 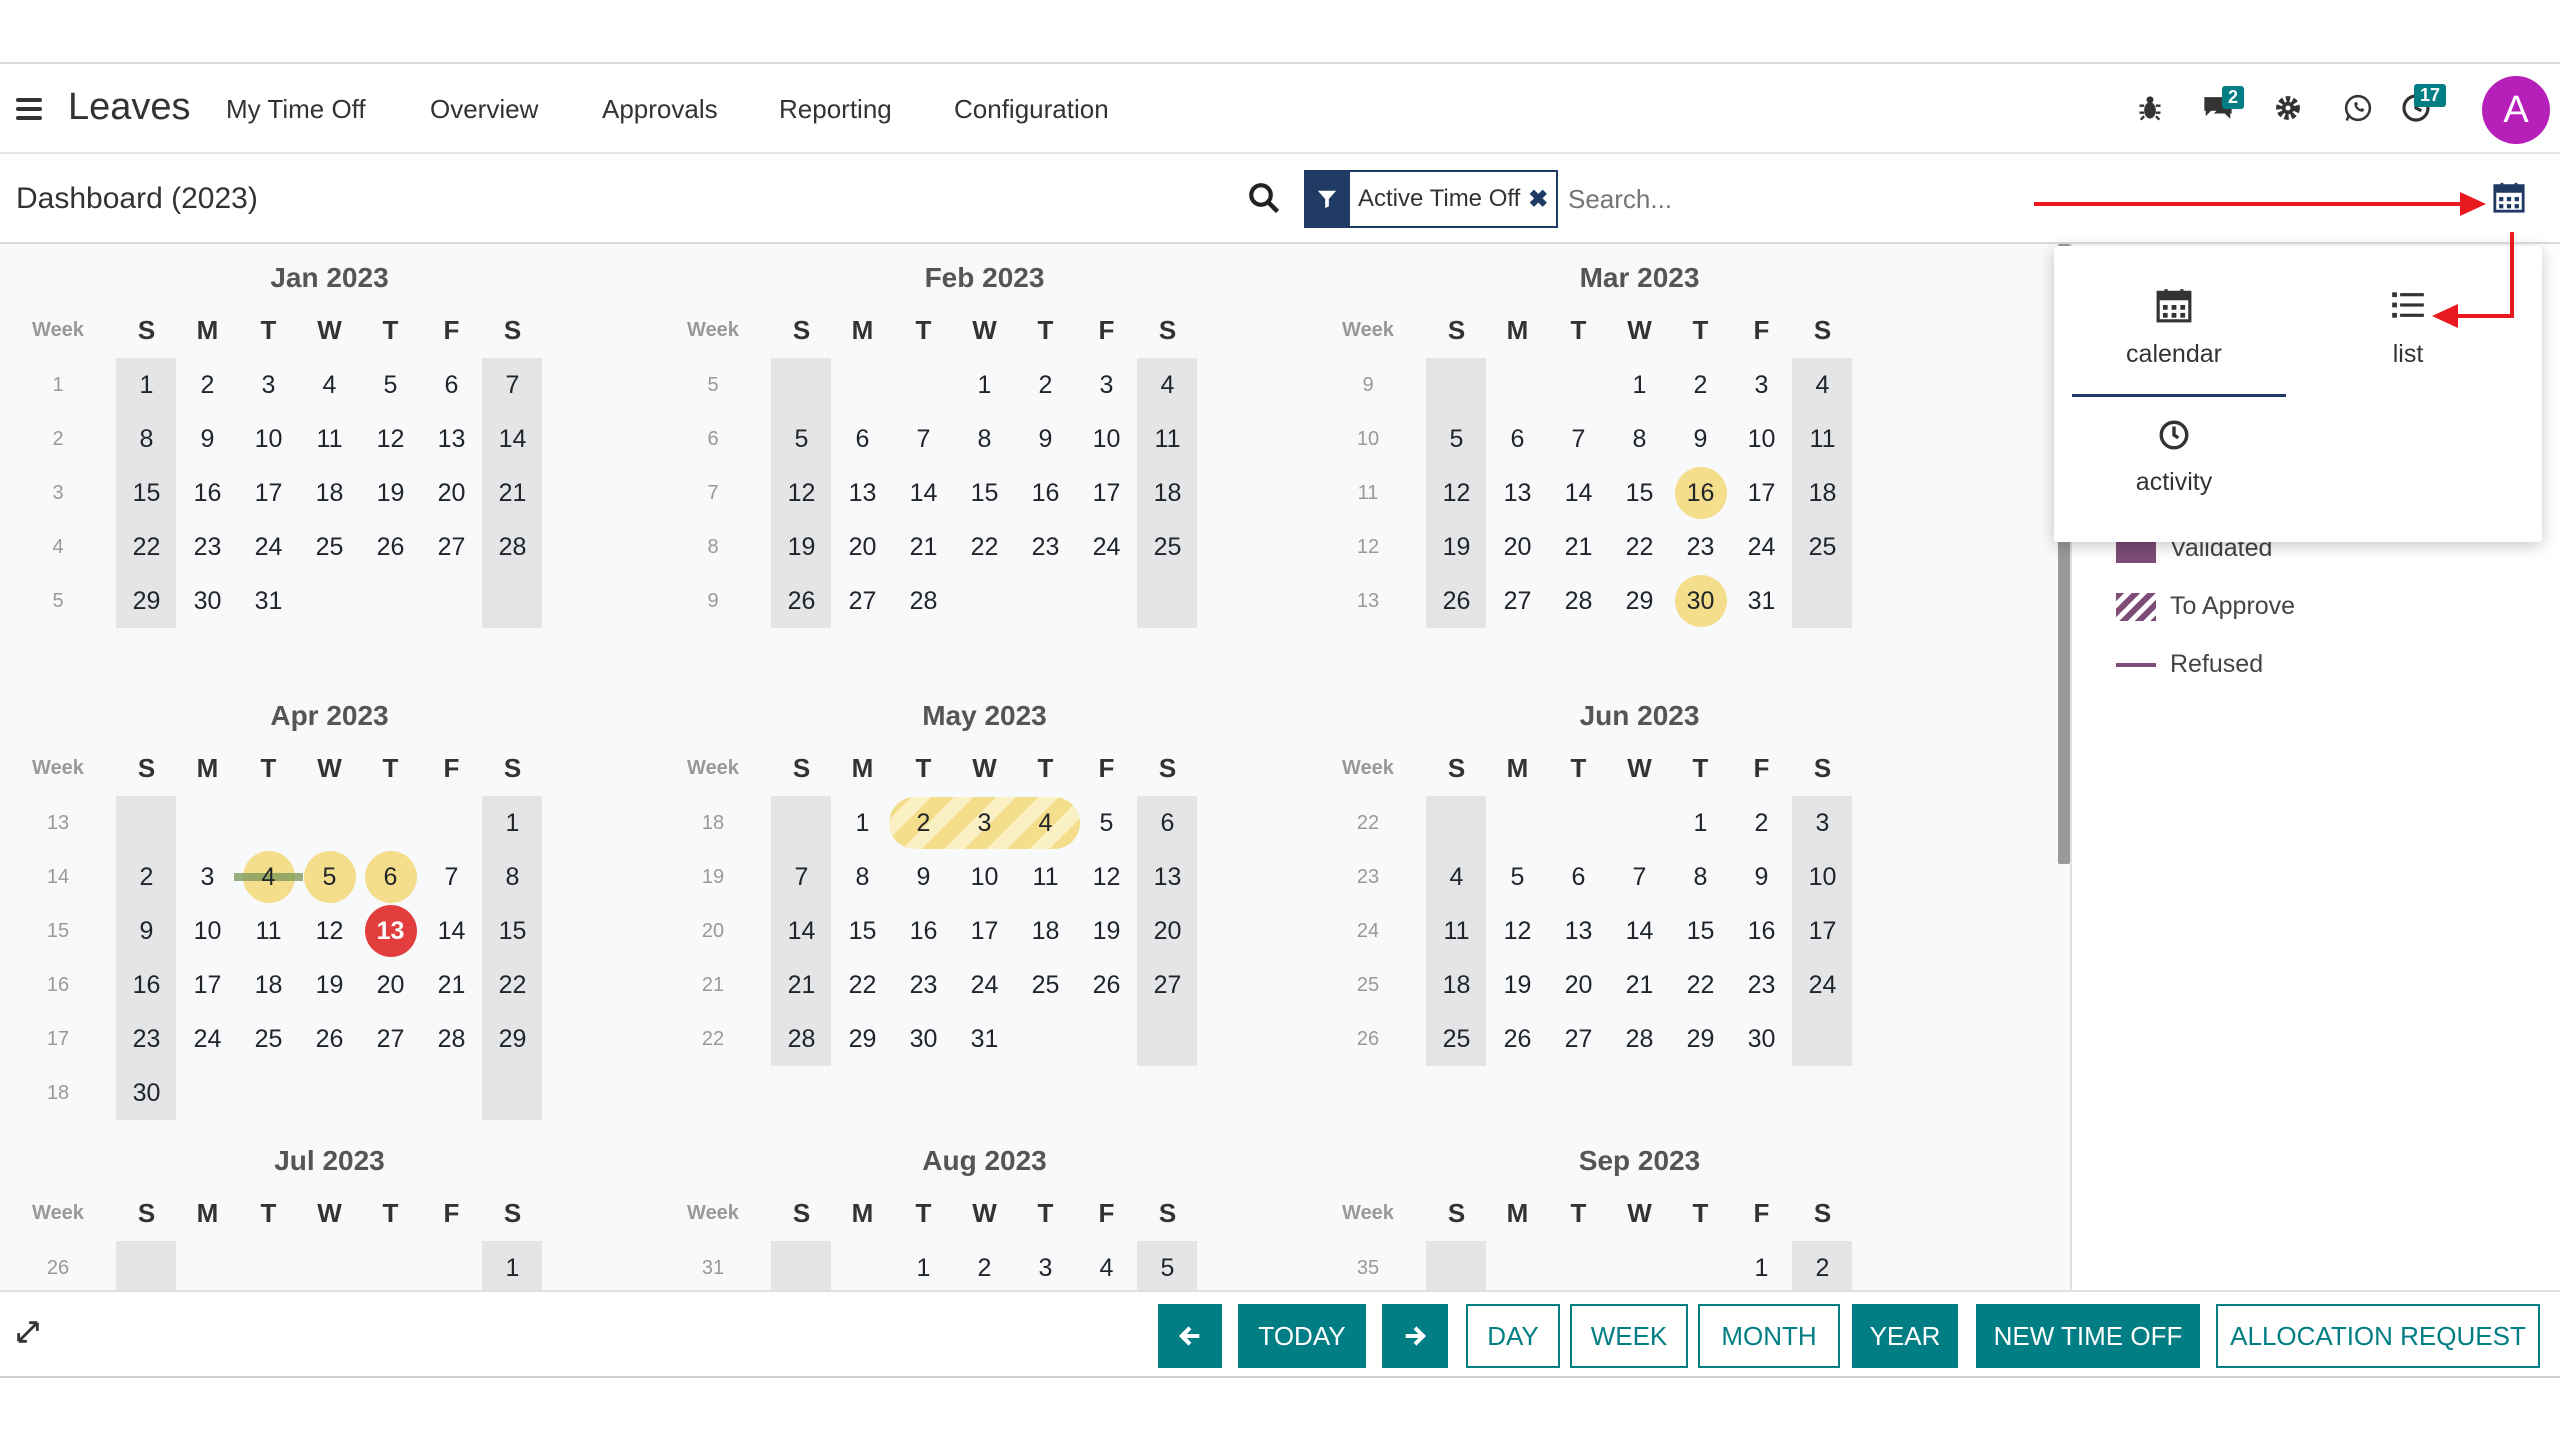 I want to click on calendar-day: 23, so click(x=207, y=547).